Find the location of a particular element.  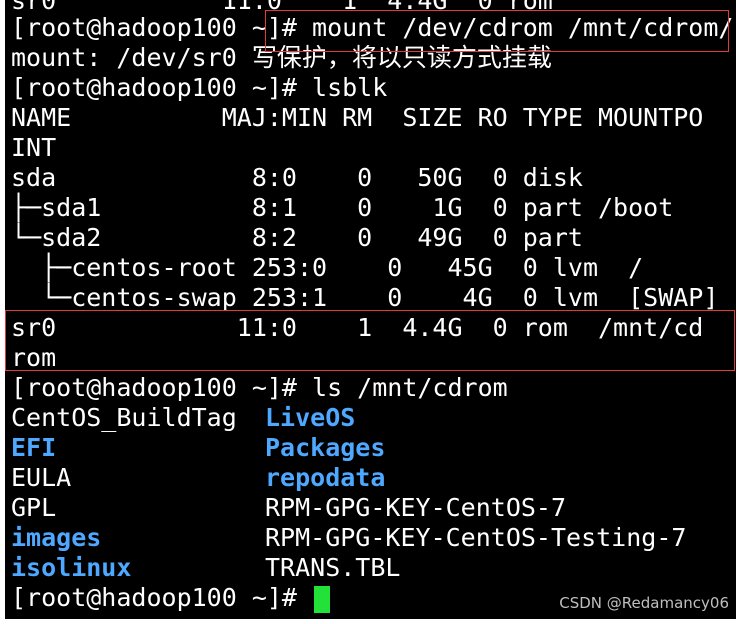

terminal-line-ls-command: [root@hadoop100 ~]# ls /mnt/cdrom is located at coordinates (259, 387).